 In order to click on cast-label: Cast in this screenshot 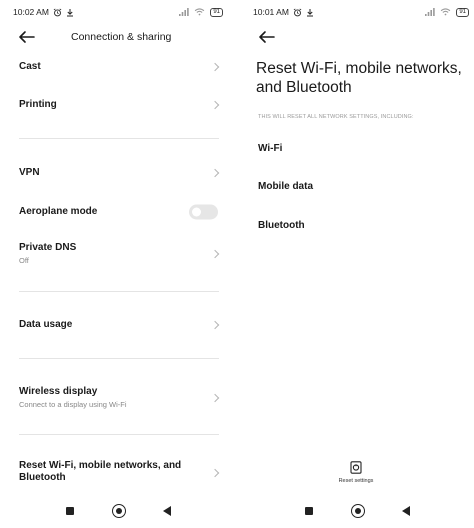, I will do `click(30, 66)`.